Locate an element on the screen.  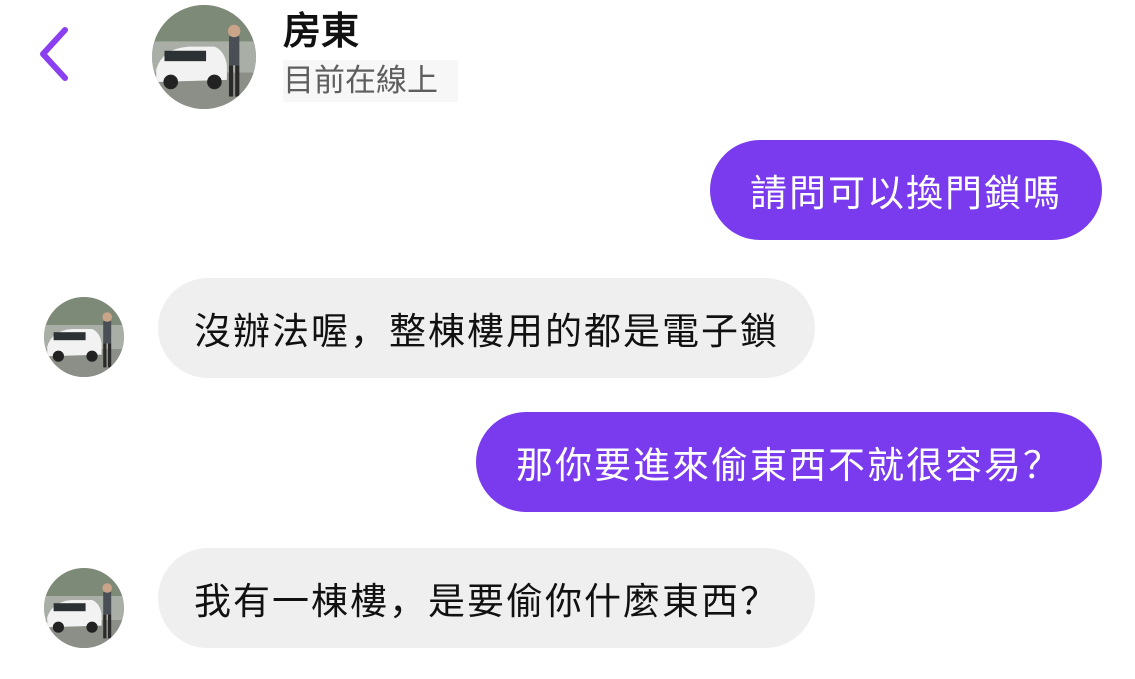
chevron-left-icon is located at coordinates (54, 54).